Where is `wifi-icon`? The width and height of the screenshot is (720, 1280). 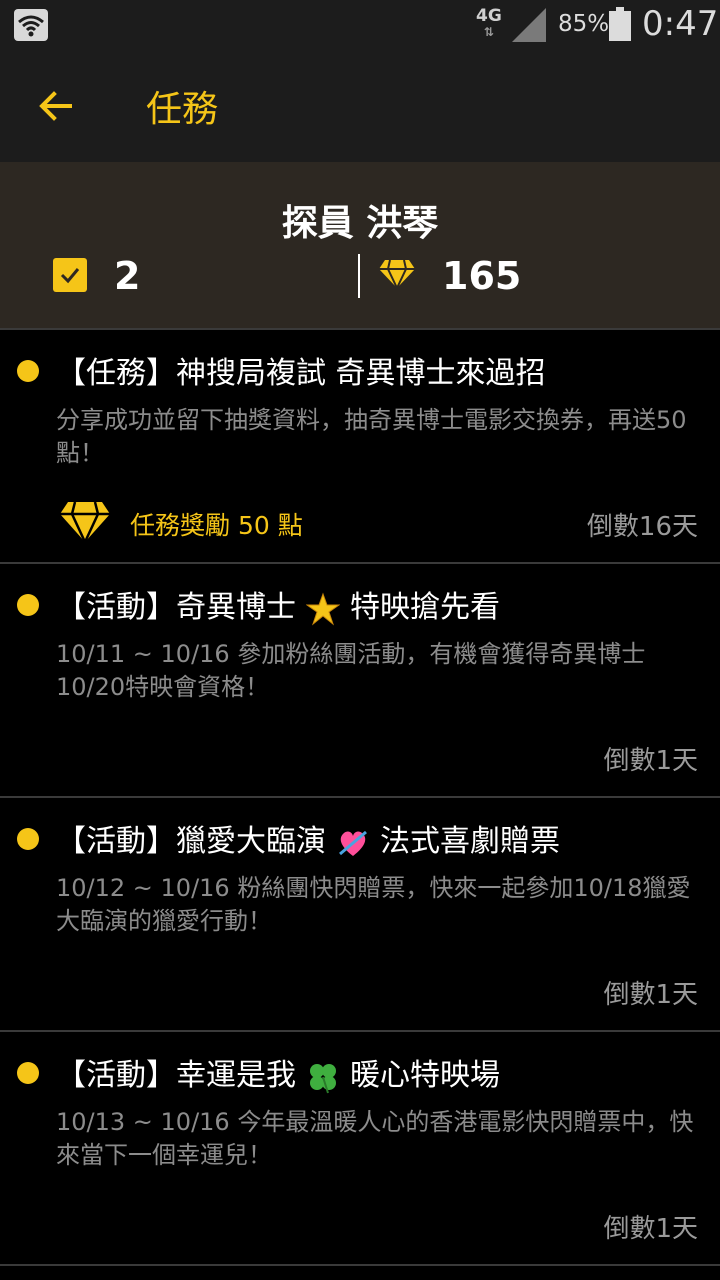
wifi-icon is located at coordinates (31, 25).